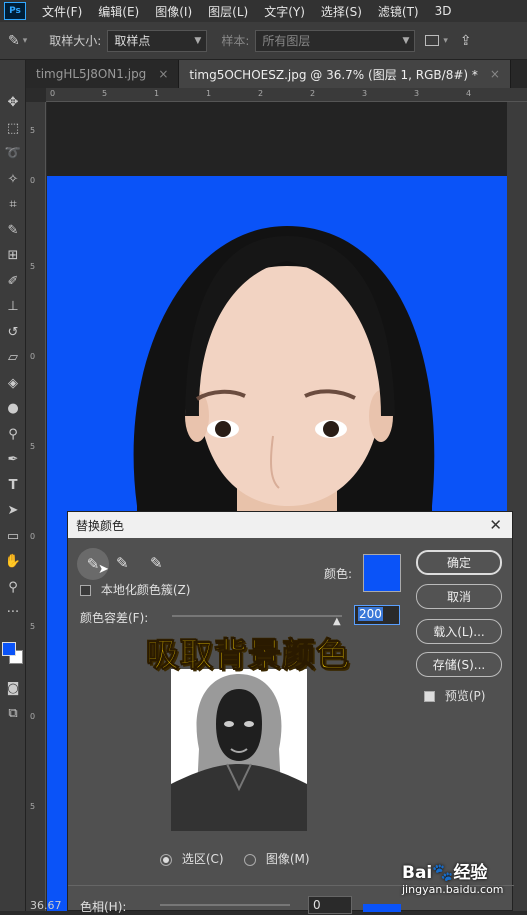  I want to click on menu-image: 图像(I), so click(173, 11).